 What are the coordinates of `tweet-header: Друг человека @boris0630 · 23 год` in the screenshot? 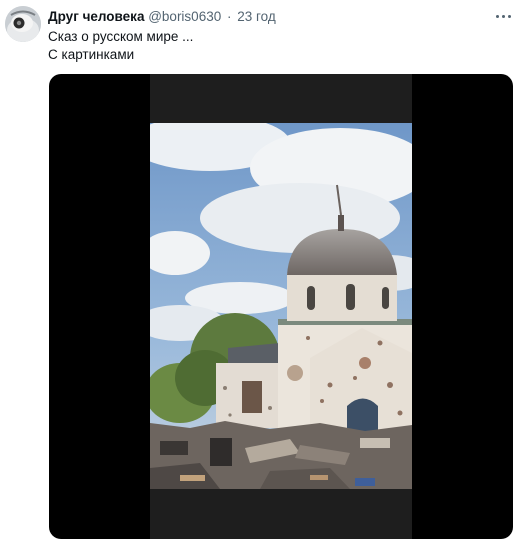 It's located at (162, 17).